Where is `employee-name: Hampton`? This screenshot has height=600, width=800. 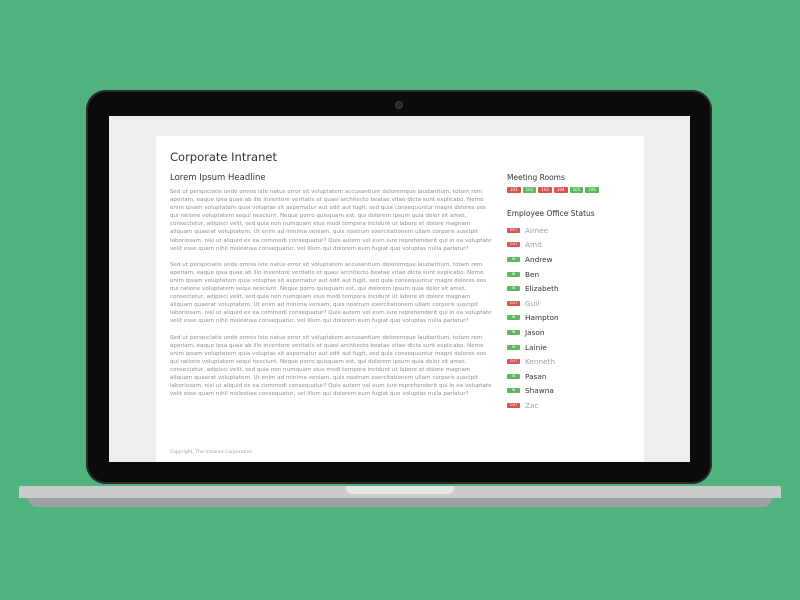
employee-name: Hampton is located at coordinates (542, 318).